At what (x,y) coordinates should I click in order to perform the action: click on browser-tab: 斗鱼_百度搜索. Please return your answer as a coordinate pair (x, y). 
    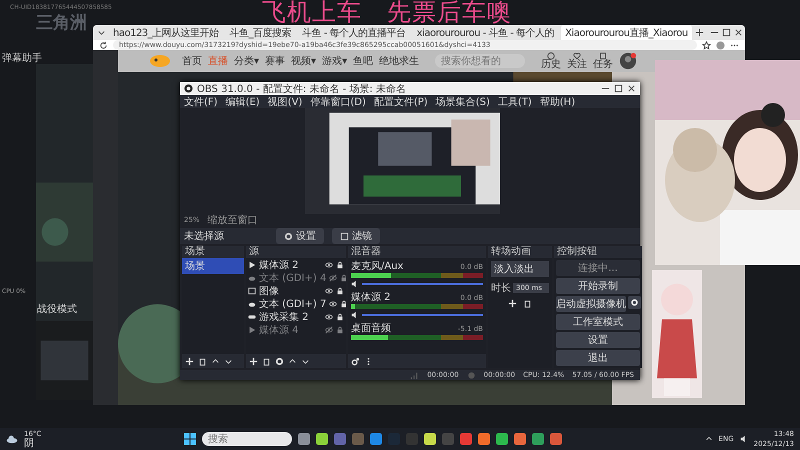
    Looking at the image, I should click on (261, 32).